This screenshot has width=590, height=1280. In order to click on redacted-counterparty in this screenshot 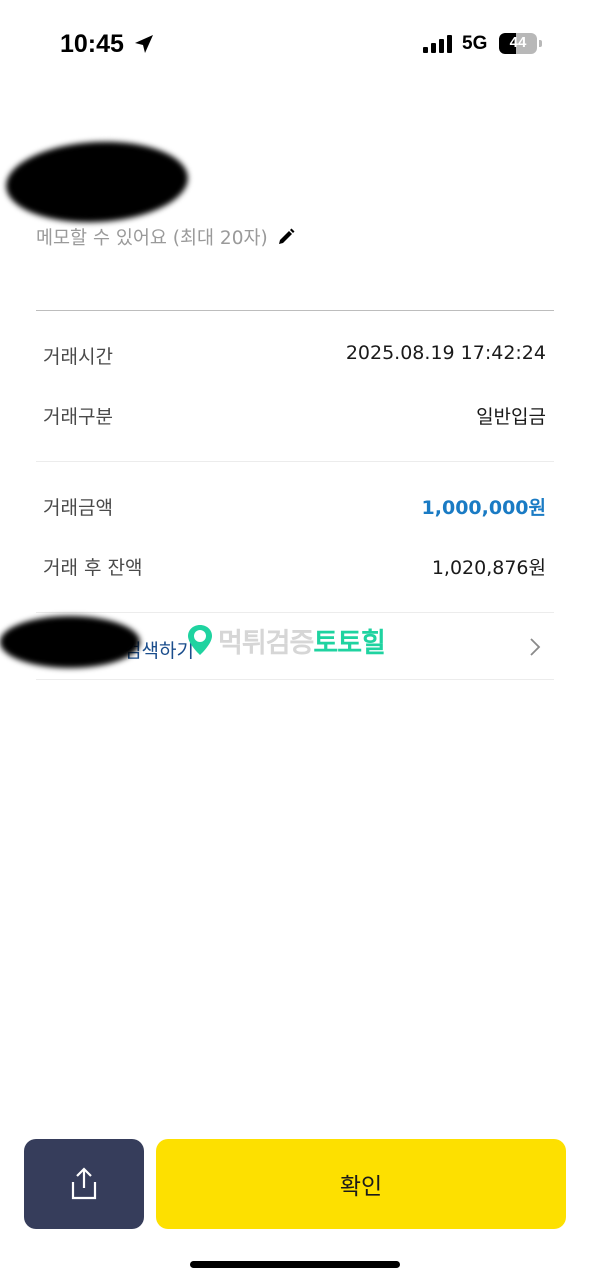, I will do `click(70, 642)`.